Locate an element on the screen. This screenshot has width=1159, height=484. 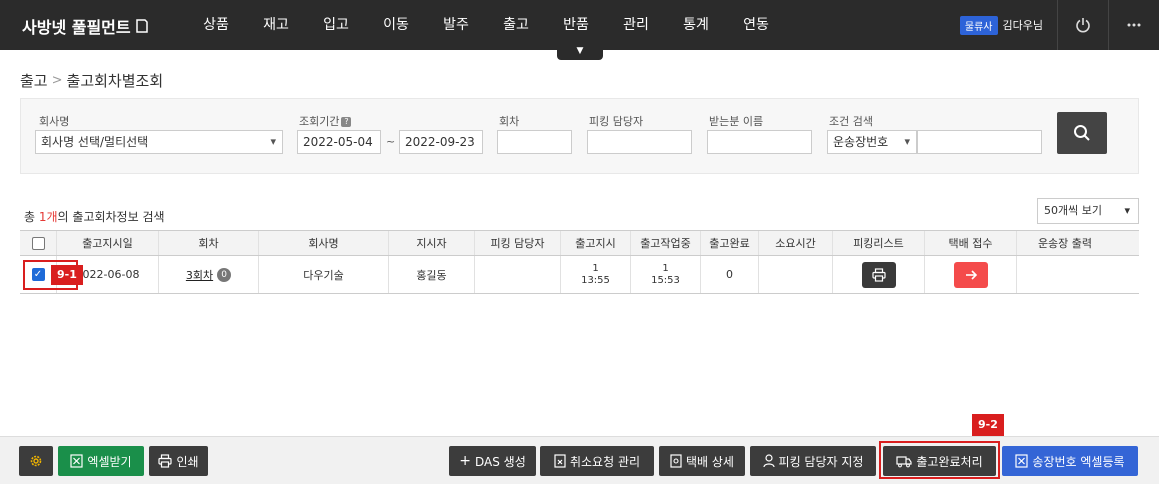
header-done: 출고완료 is located at coordinates (730, 243).